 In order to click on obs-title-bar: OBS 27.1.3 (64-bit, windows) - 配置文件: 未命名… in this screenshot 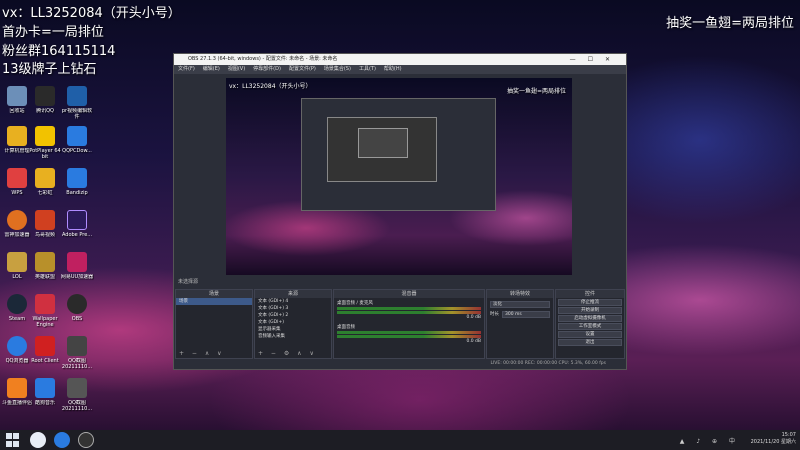, I will do `click(400, 59)`.